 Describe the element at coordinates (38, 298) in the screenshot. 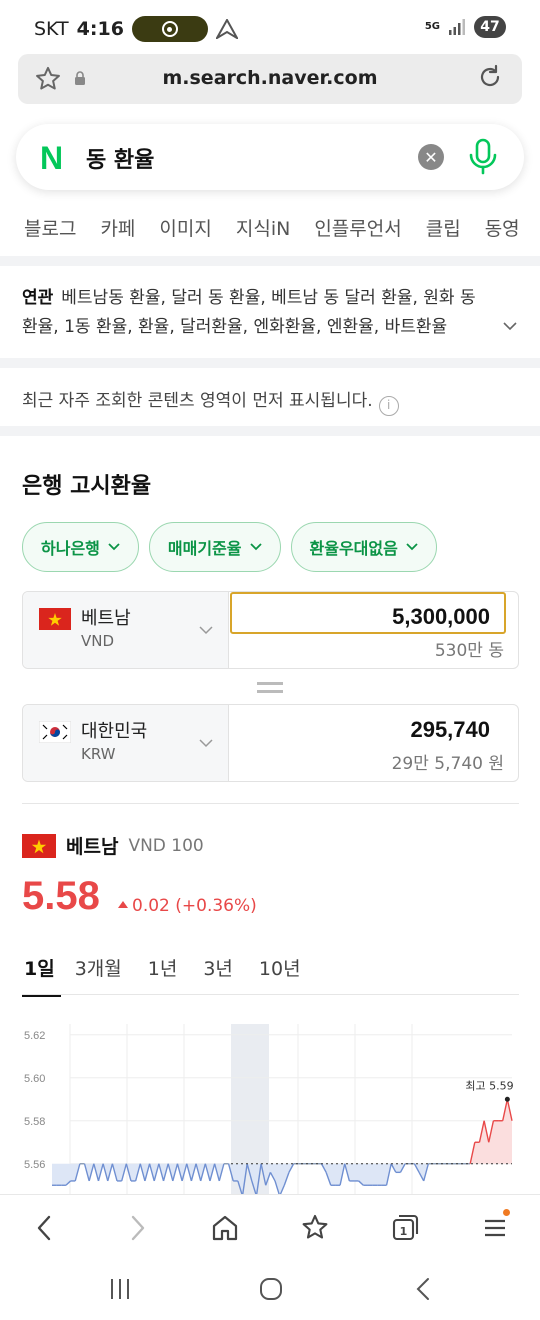

I see `related-label: 연관` at that location.